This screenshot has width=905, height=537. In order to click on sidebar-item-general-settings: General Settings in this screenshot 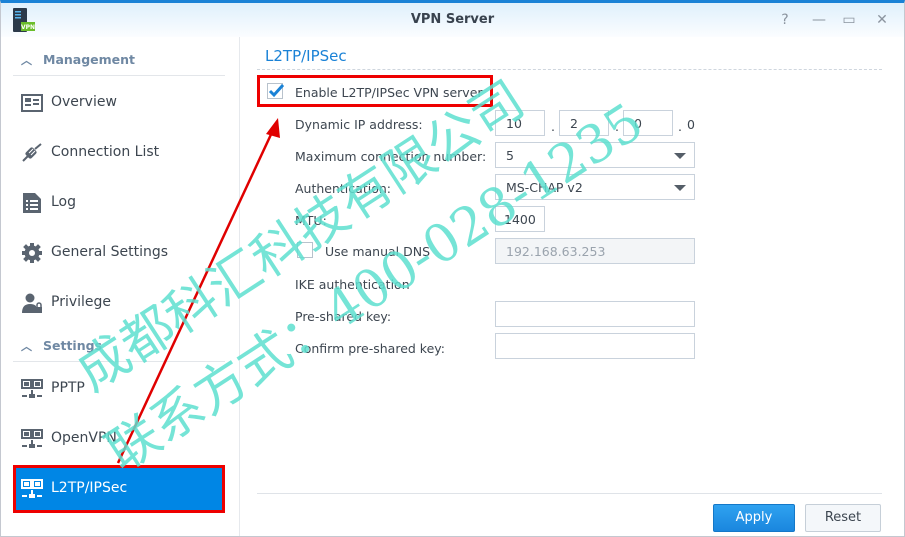, I will do `click(119, 253)`.